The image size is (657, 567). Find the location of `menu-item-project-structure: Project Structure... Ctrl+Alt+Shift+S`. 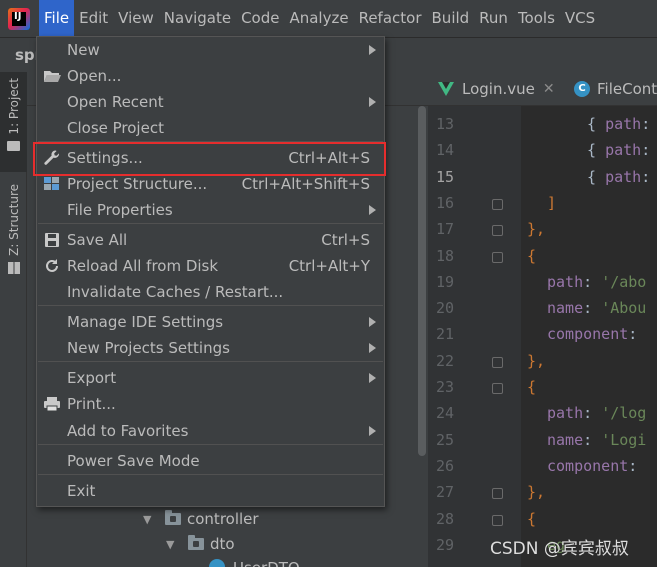

menu-item-project-structure: Project Structure... Ctrl+Alt+Shift+S is located at coordinates (210, 184).